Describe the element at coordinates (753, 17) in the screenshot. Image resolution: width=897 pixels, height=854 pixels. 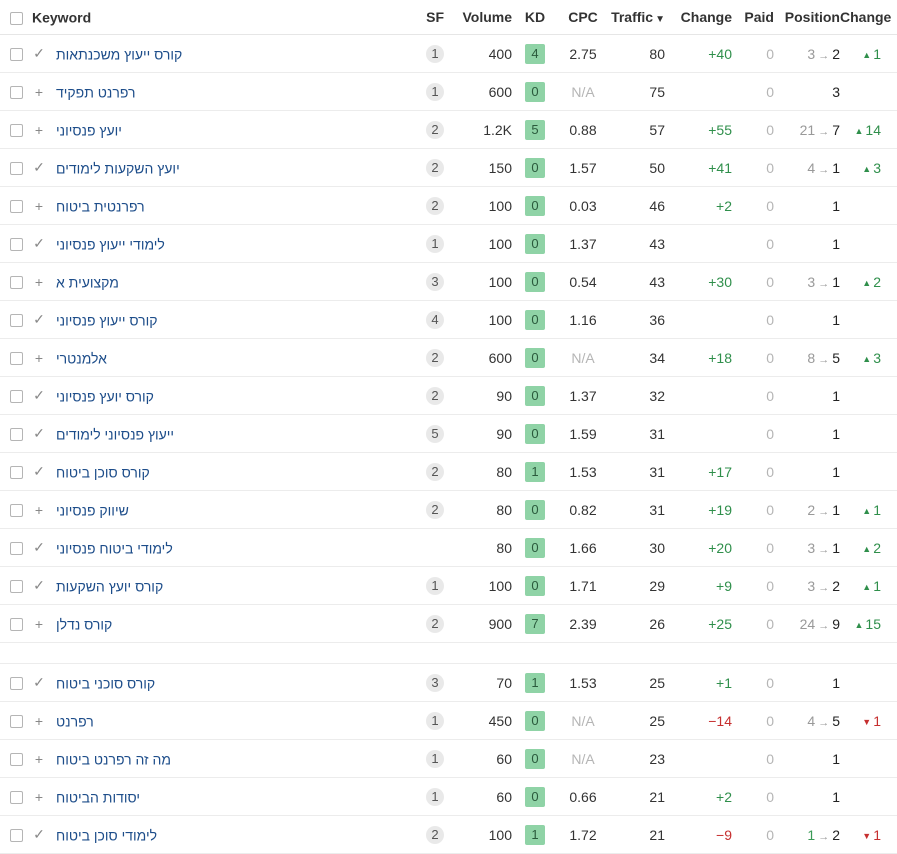
I see `col-paid: Paid` at that location.